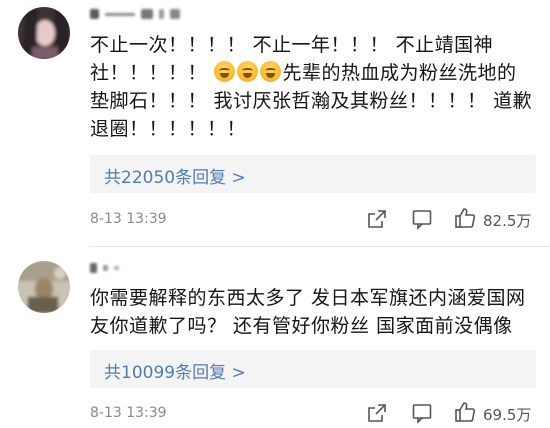  Describe the element at coordinates (313, 369) in the screenshot. I see `reply-summary-box: 共10099条回复 >` at that location.